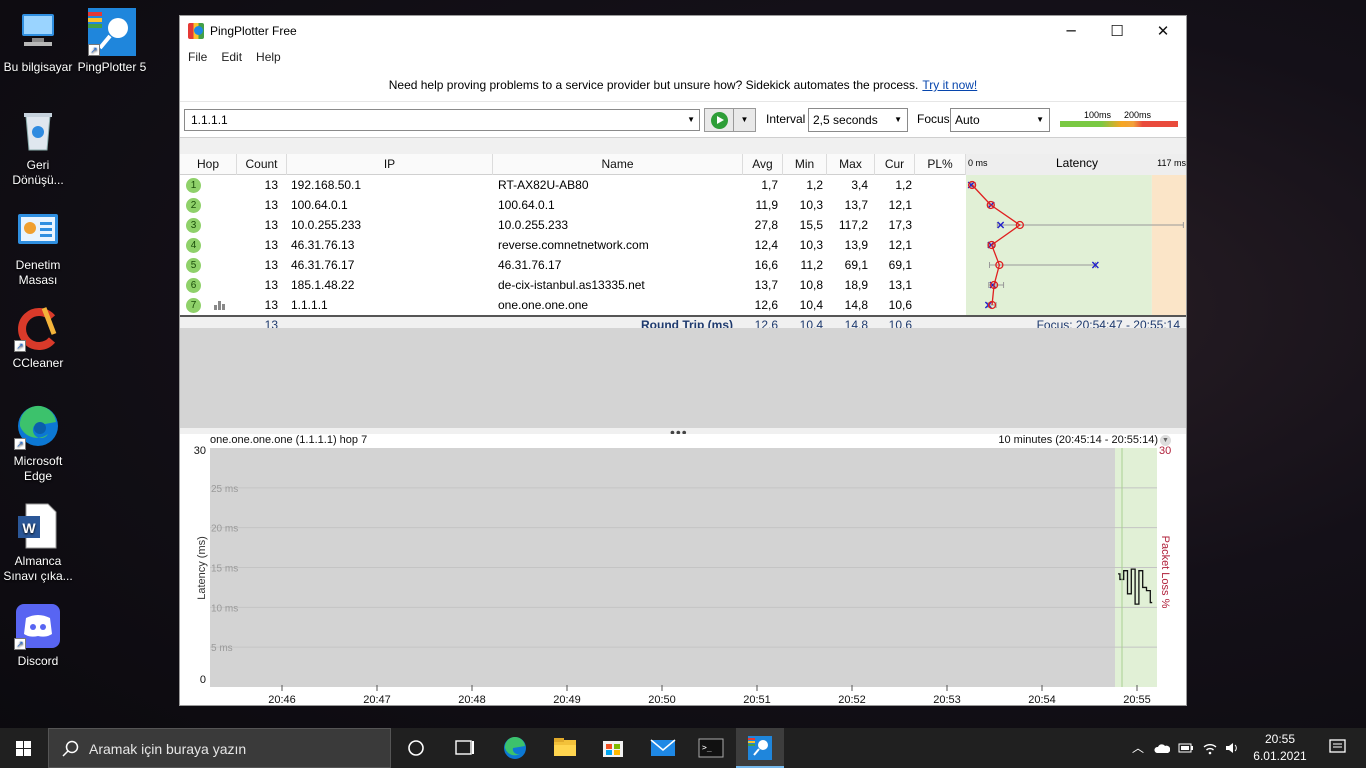  Describe the element at coordinates (786, 119) in the screenshot. I see `interval-label: Interval` at that location.